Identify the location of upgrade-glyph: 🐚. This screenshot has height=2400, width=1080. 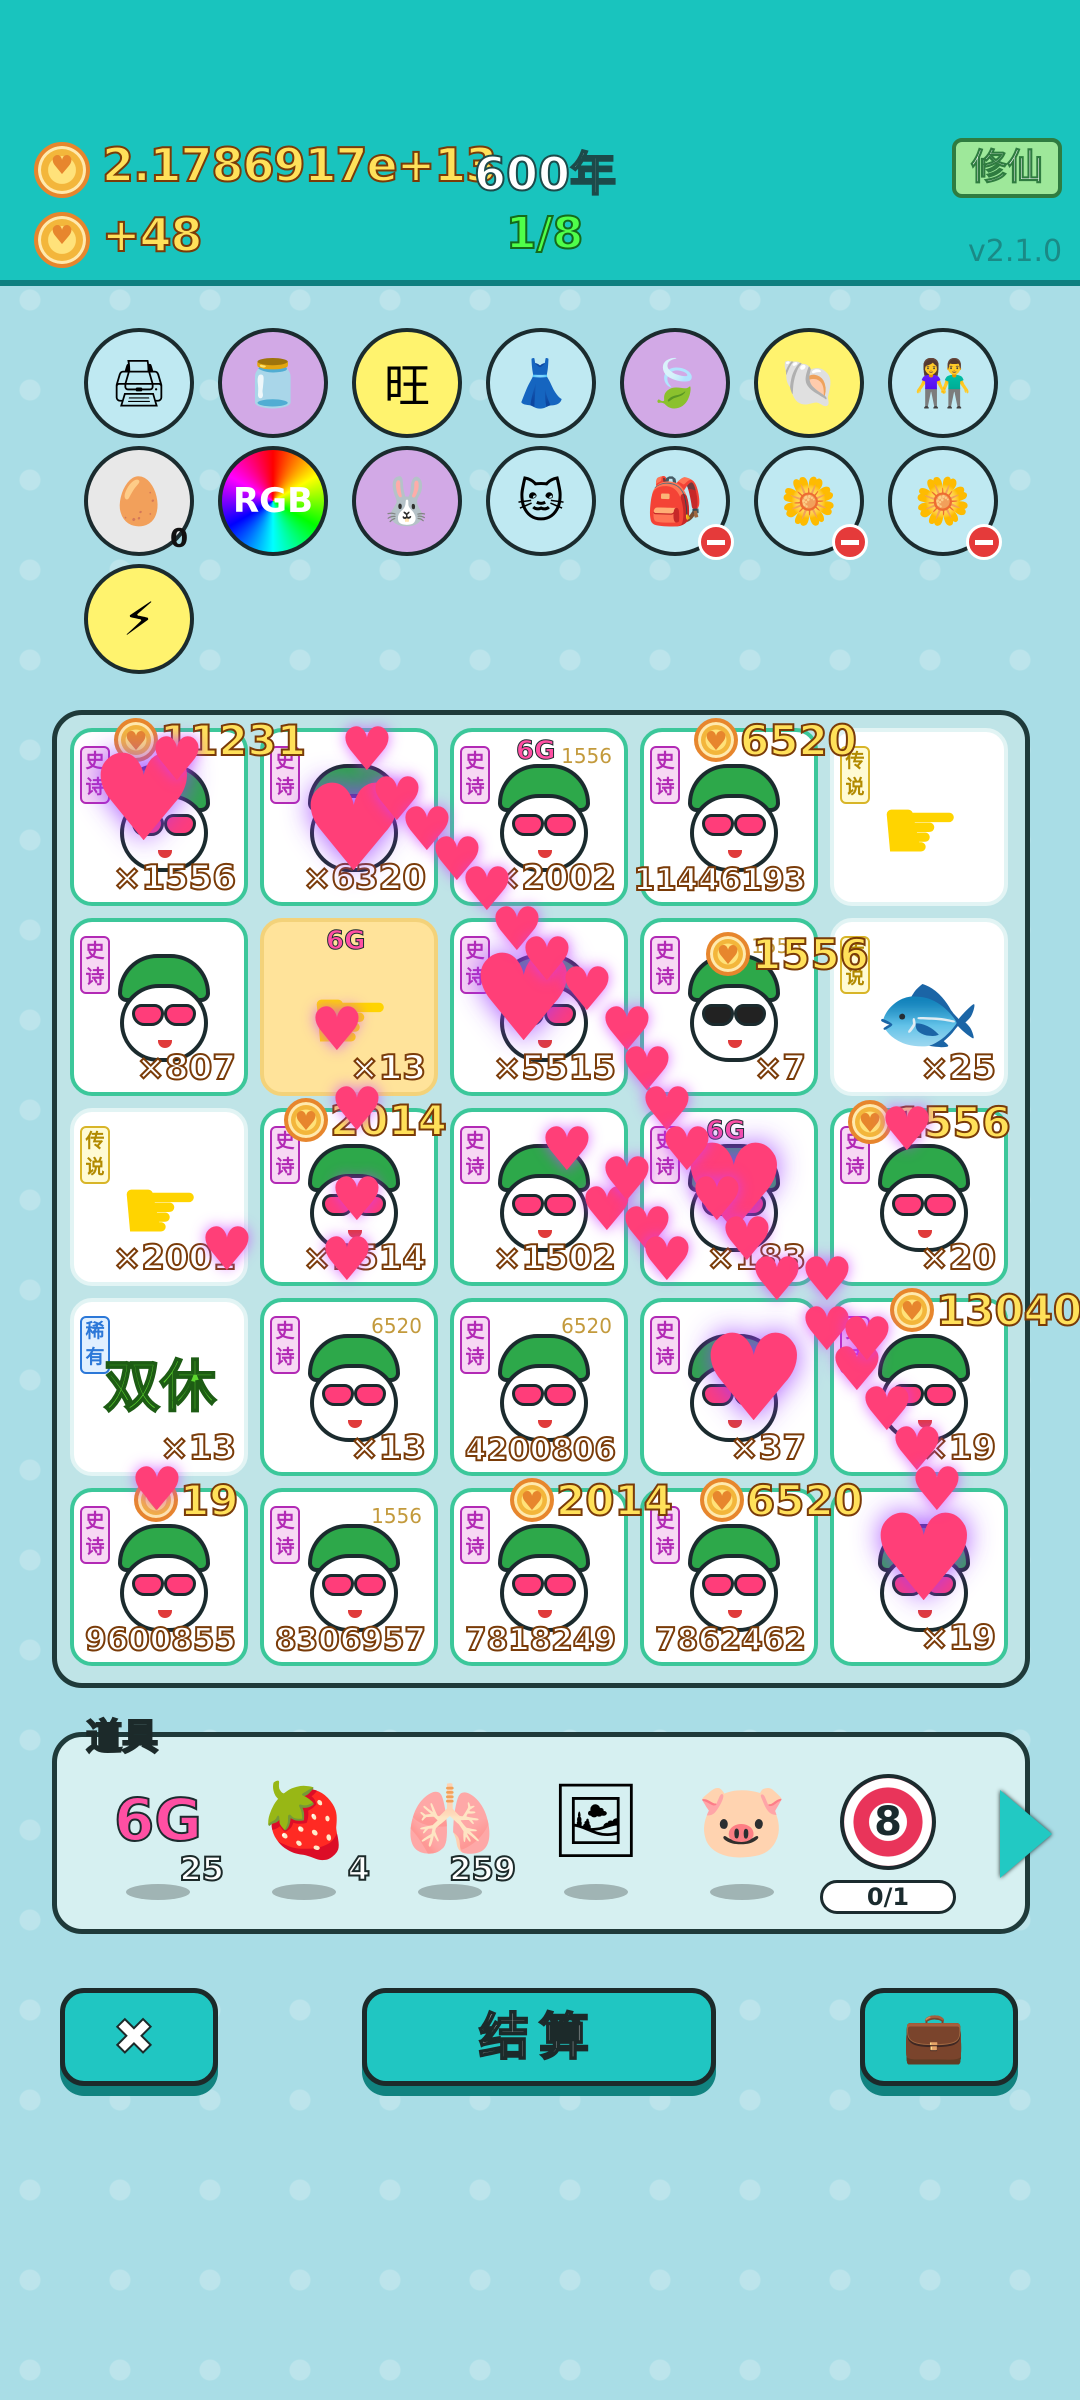
(809, 382).